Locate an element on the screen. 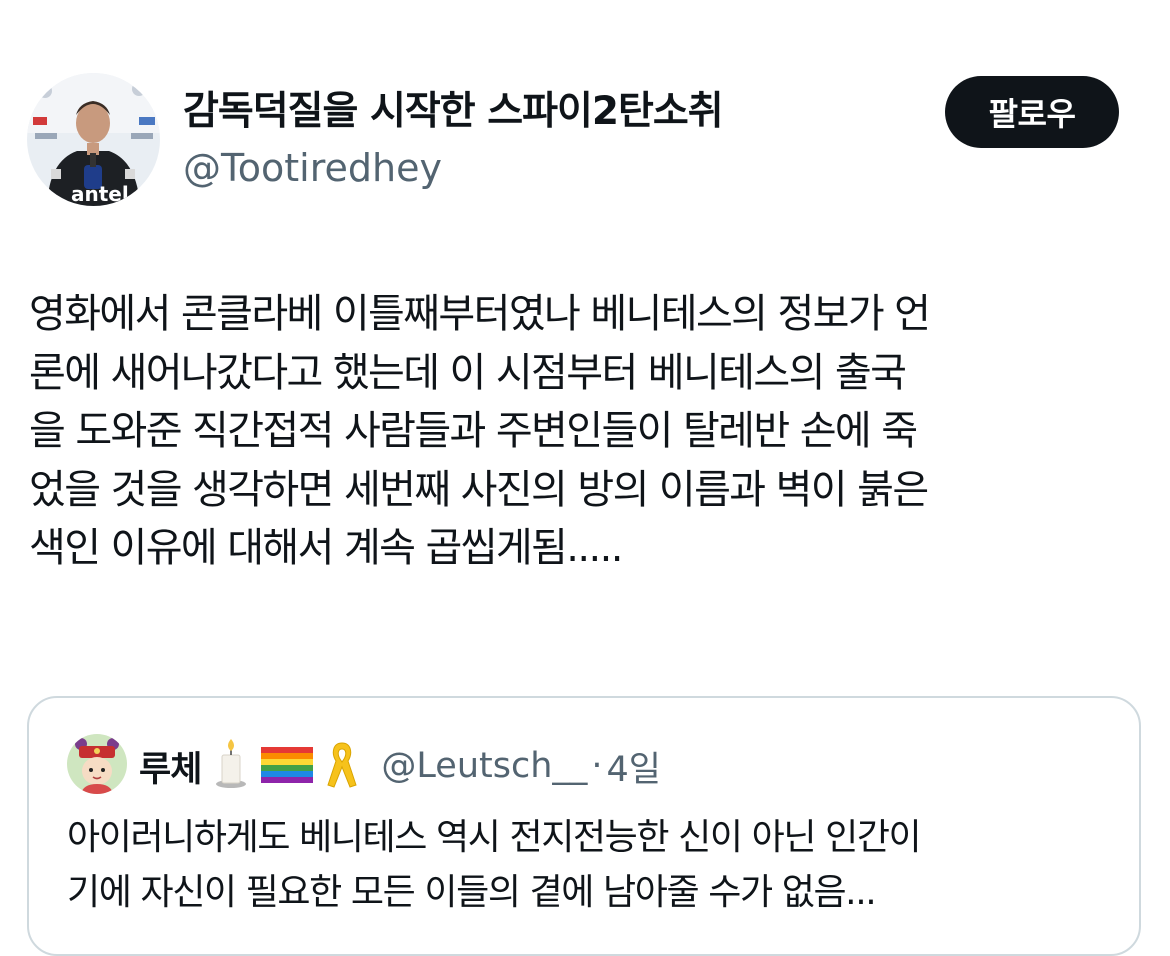  author-display-name: 감독덕질을 시작한 스파이2탄소취 is located at coordinates (453, 112).